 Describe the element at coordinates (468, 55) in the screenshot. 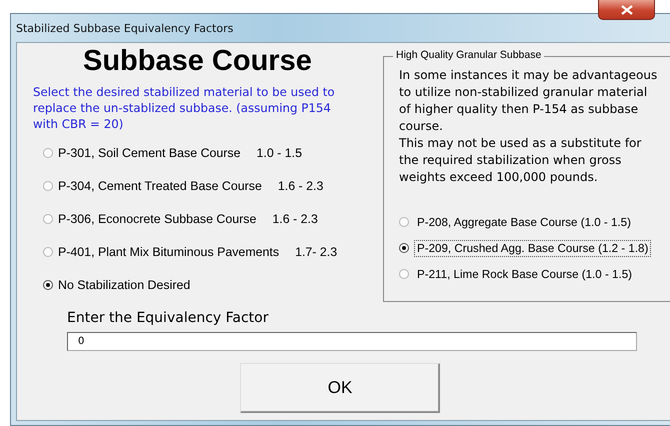

I see `group-title: High Quality Granular Subbase` at that location.